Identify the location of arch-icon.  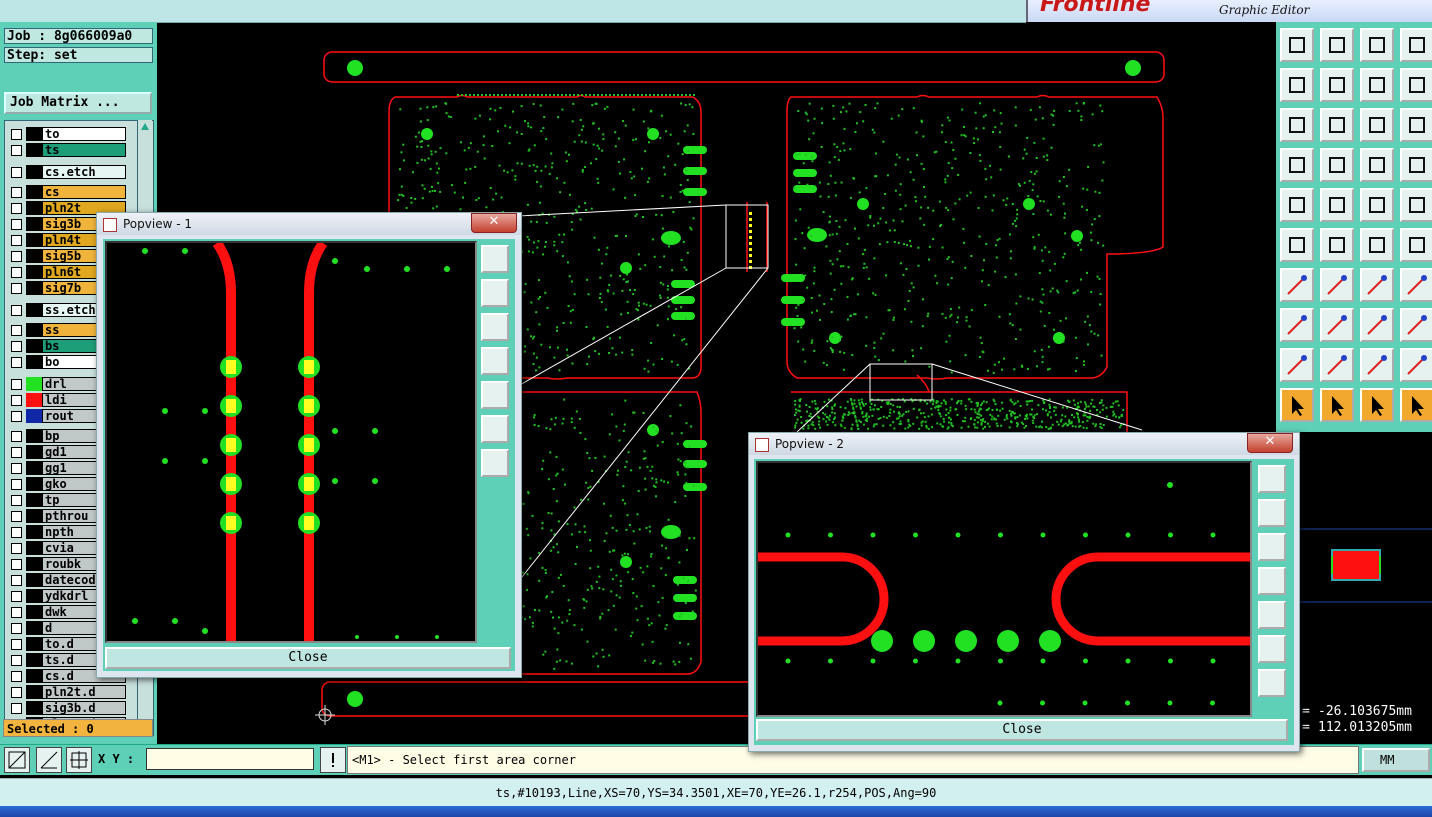
(1377, 365).